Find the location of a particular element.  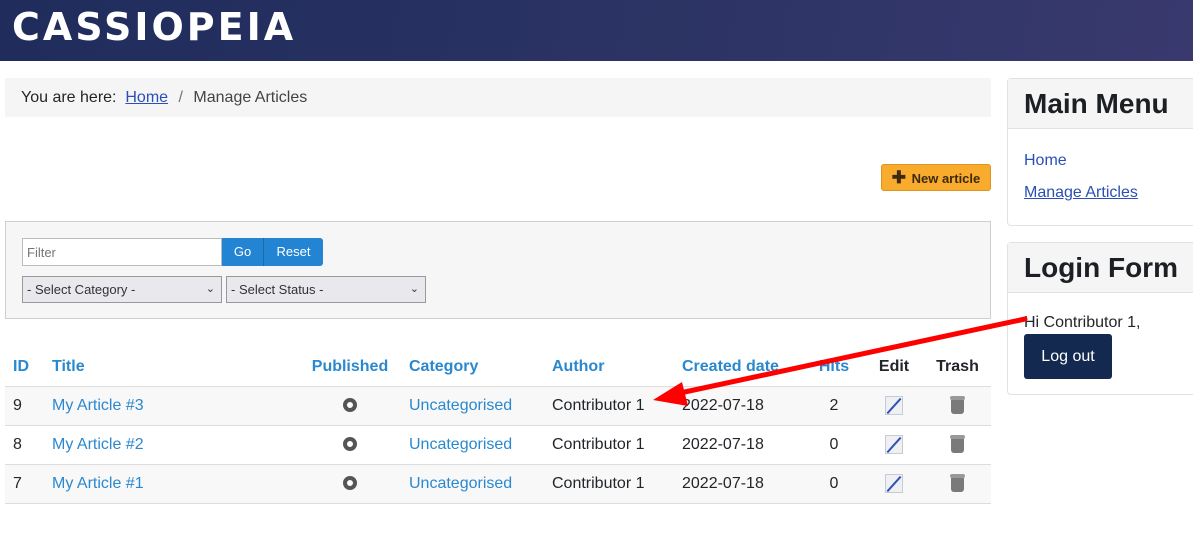

column-header-hits: Hits is located at coordinates (834, 368).